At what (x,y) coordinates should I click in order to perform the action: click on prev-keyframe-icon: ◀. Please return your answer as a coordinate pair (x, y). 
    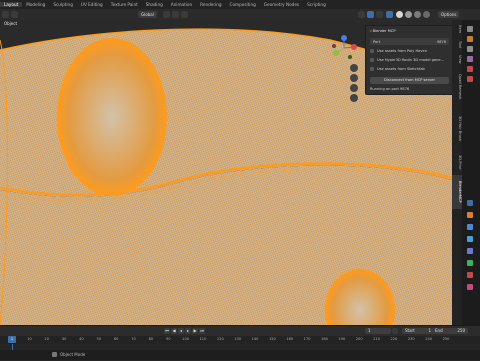
    Looking at the image, I should click on (174, 331).